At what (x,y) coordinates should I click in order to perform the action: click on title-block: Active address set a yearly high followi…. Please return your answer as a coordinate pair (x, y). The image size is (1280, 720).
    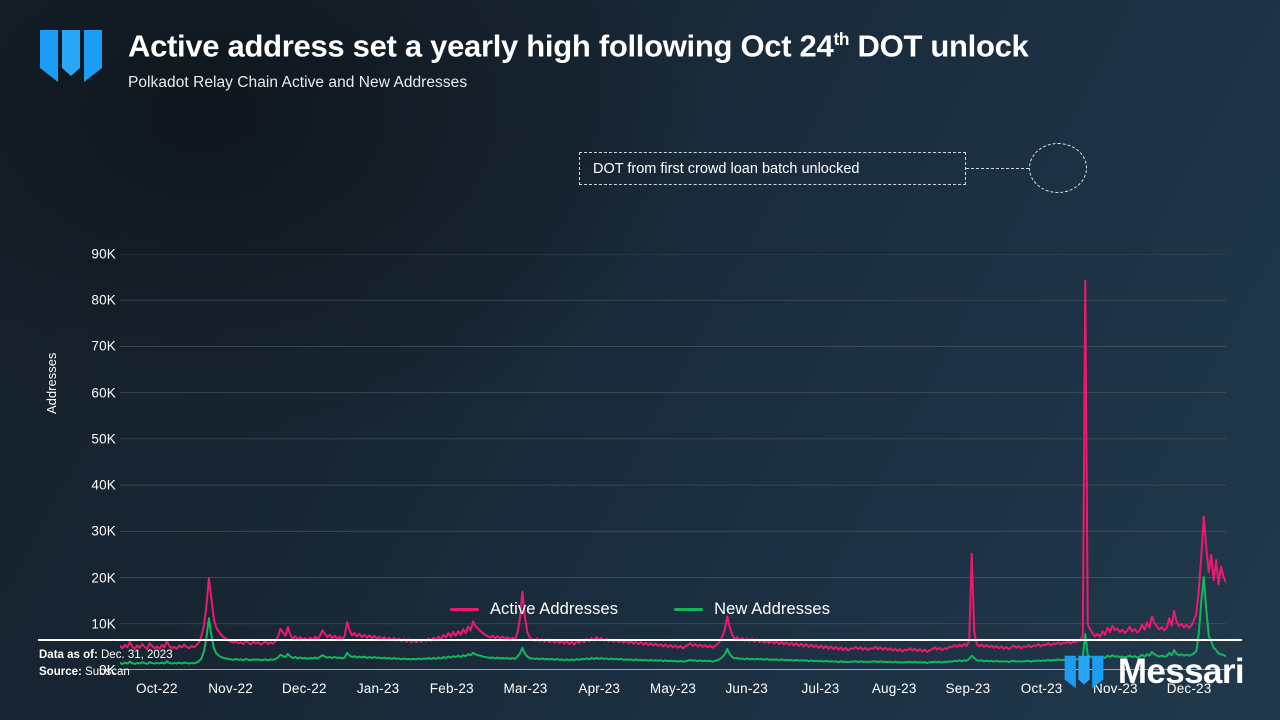
    Looking at the image, I should click on (578, 58).